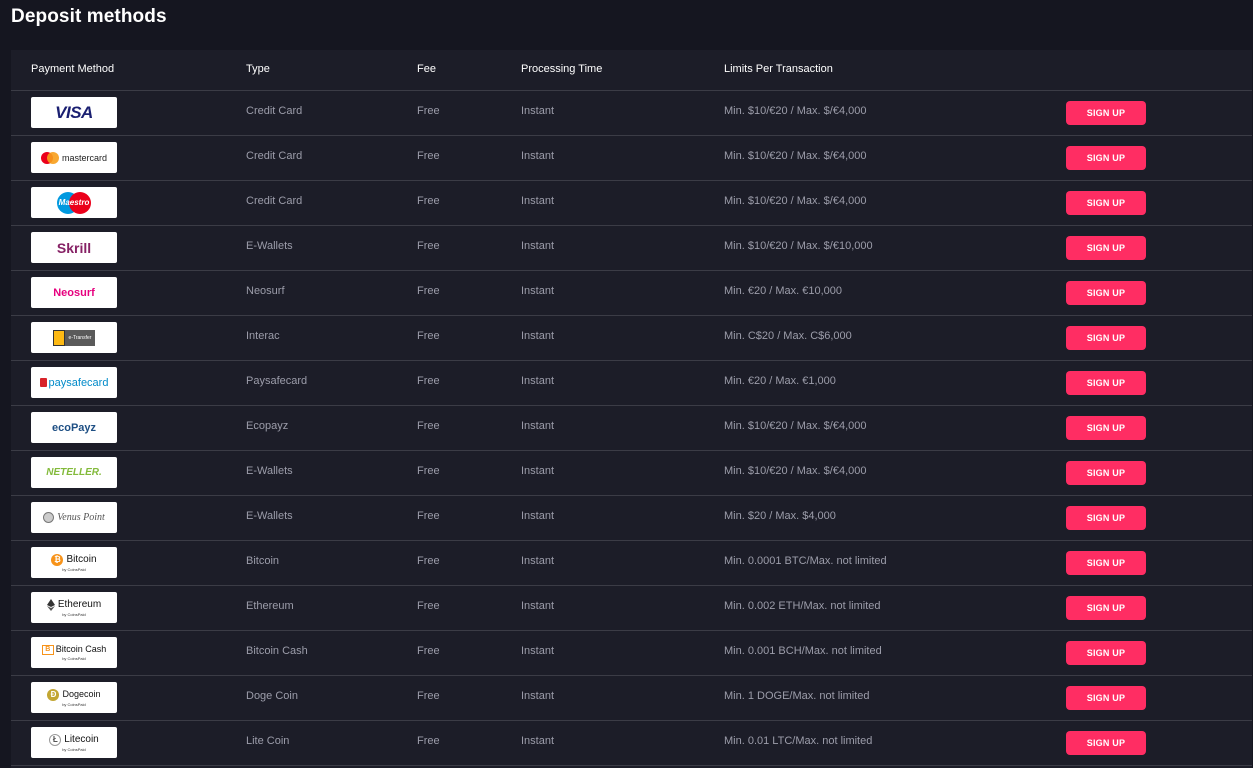 The width and height of the screenshot is (1253, 768). Describe the element at coordinates (73, 69) in the screenshot. I see `header-payment-method: Payment Method` at that location.